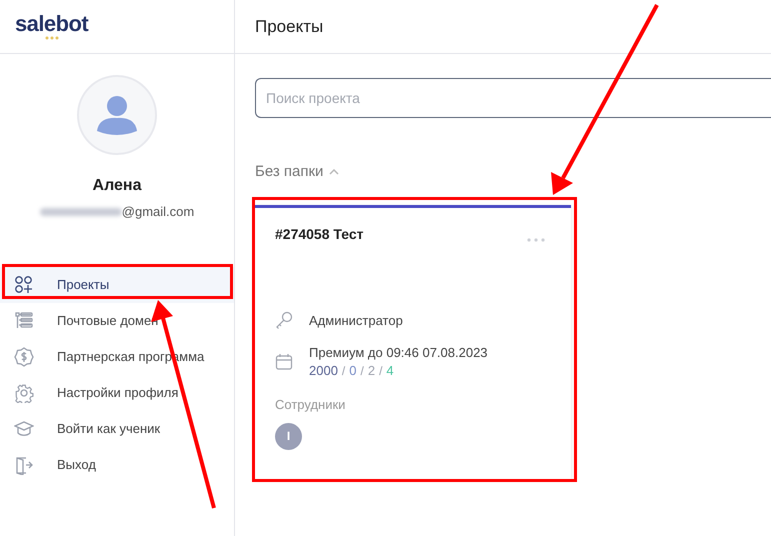 The height and width of the screenshot is (536, 771). What do you see at coordinates (356, 321) in the screenshot?
I see `role-text: Администратор` at bounding box center [356, 321].